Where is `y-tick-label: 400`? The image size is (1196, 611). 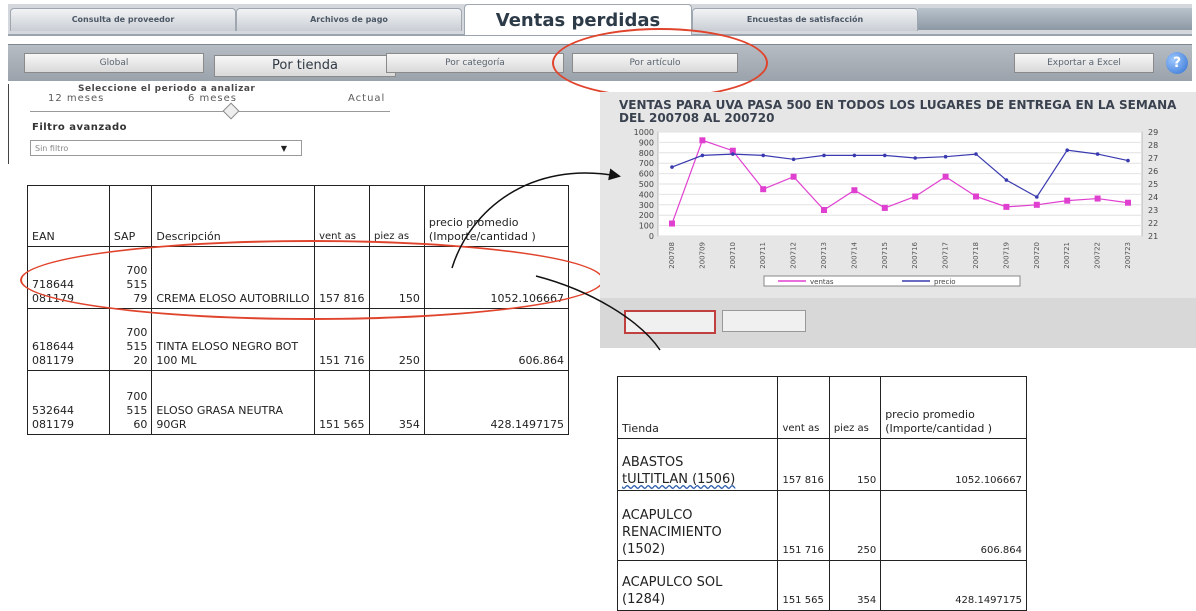 y-tick-label: 400 is located at coordinates (646, 194).